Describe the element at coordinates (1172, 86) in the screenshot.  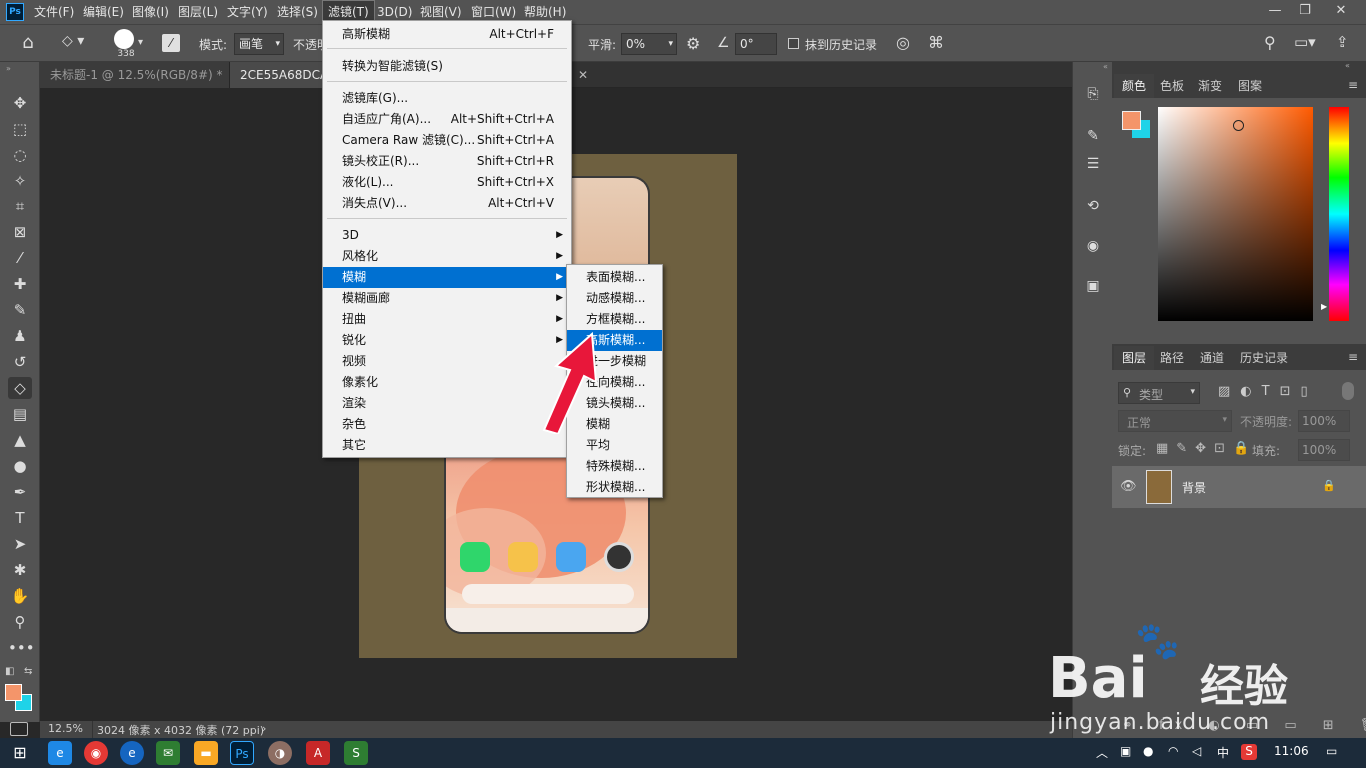
I see `tab-swatches: 色板` at that location.